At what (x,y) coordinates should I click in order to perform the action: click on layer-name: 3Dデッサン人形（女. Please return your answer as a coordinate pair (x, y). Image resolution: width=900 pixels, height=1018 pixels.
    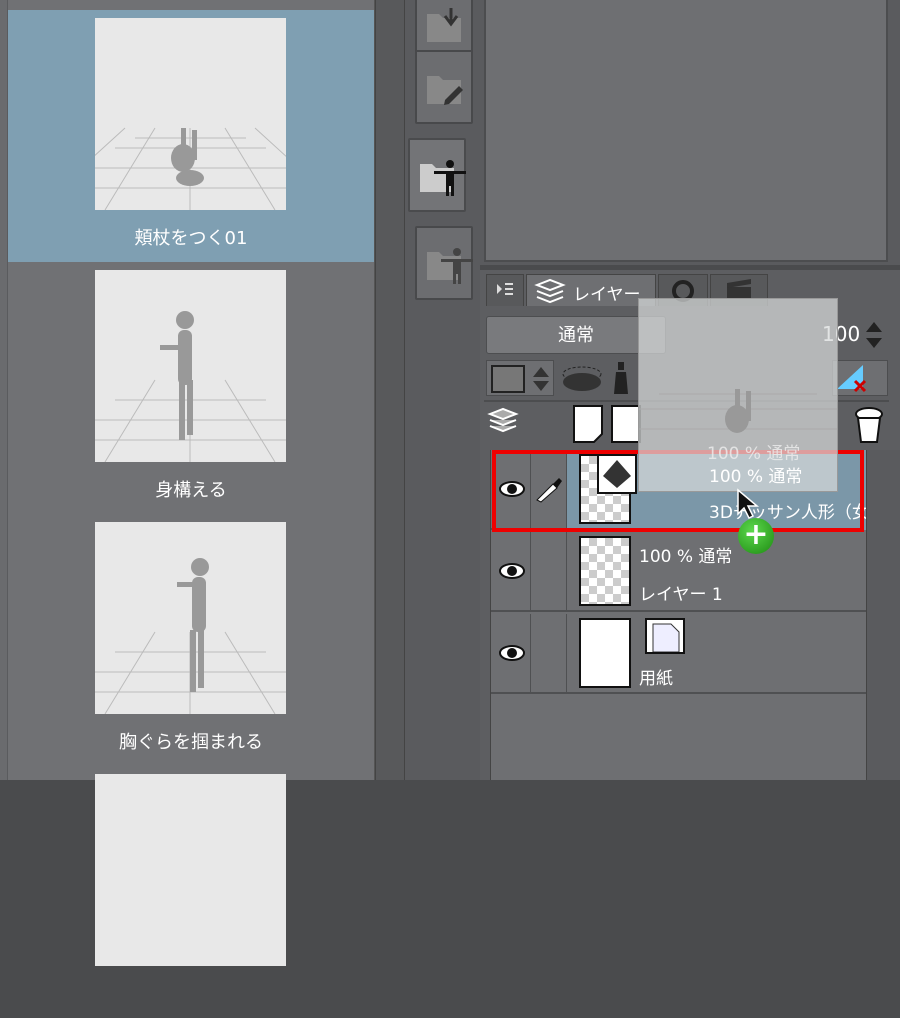
    Looking at the image, I should click on (789, 513).